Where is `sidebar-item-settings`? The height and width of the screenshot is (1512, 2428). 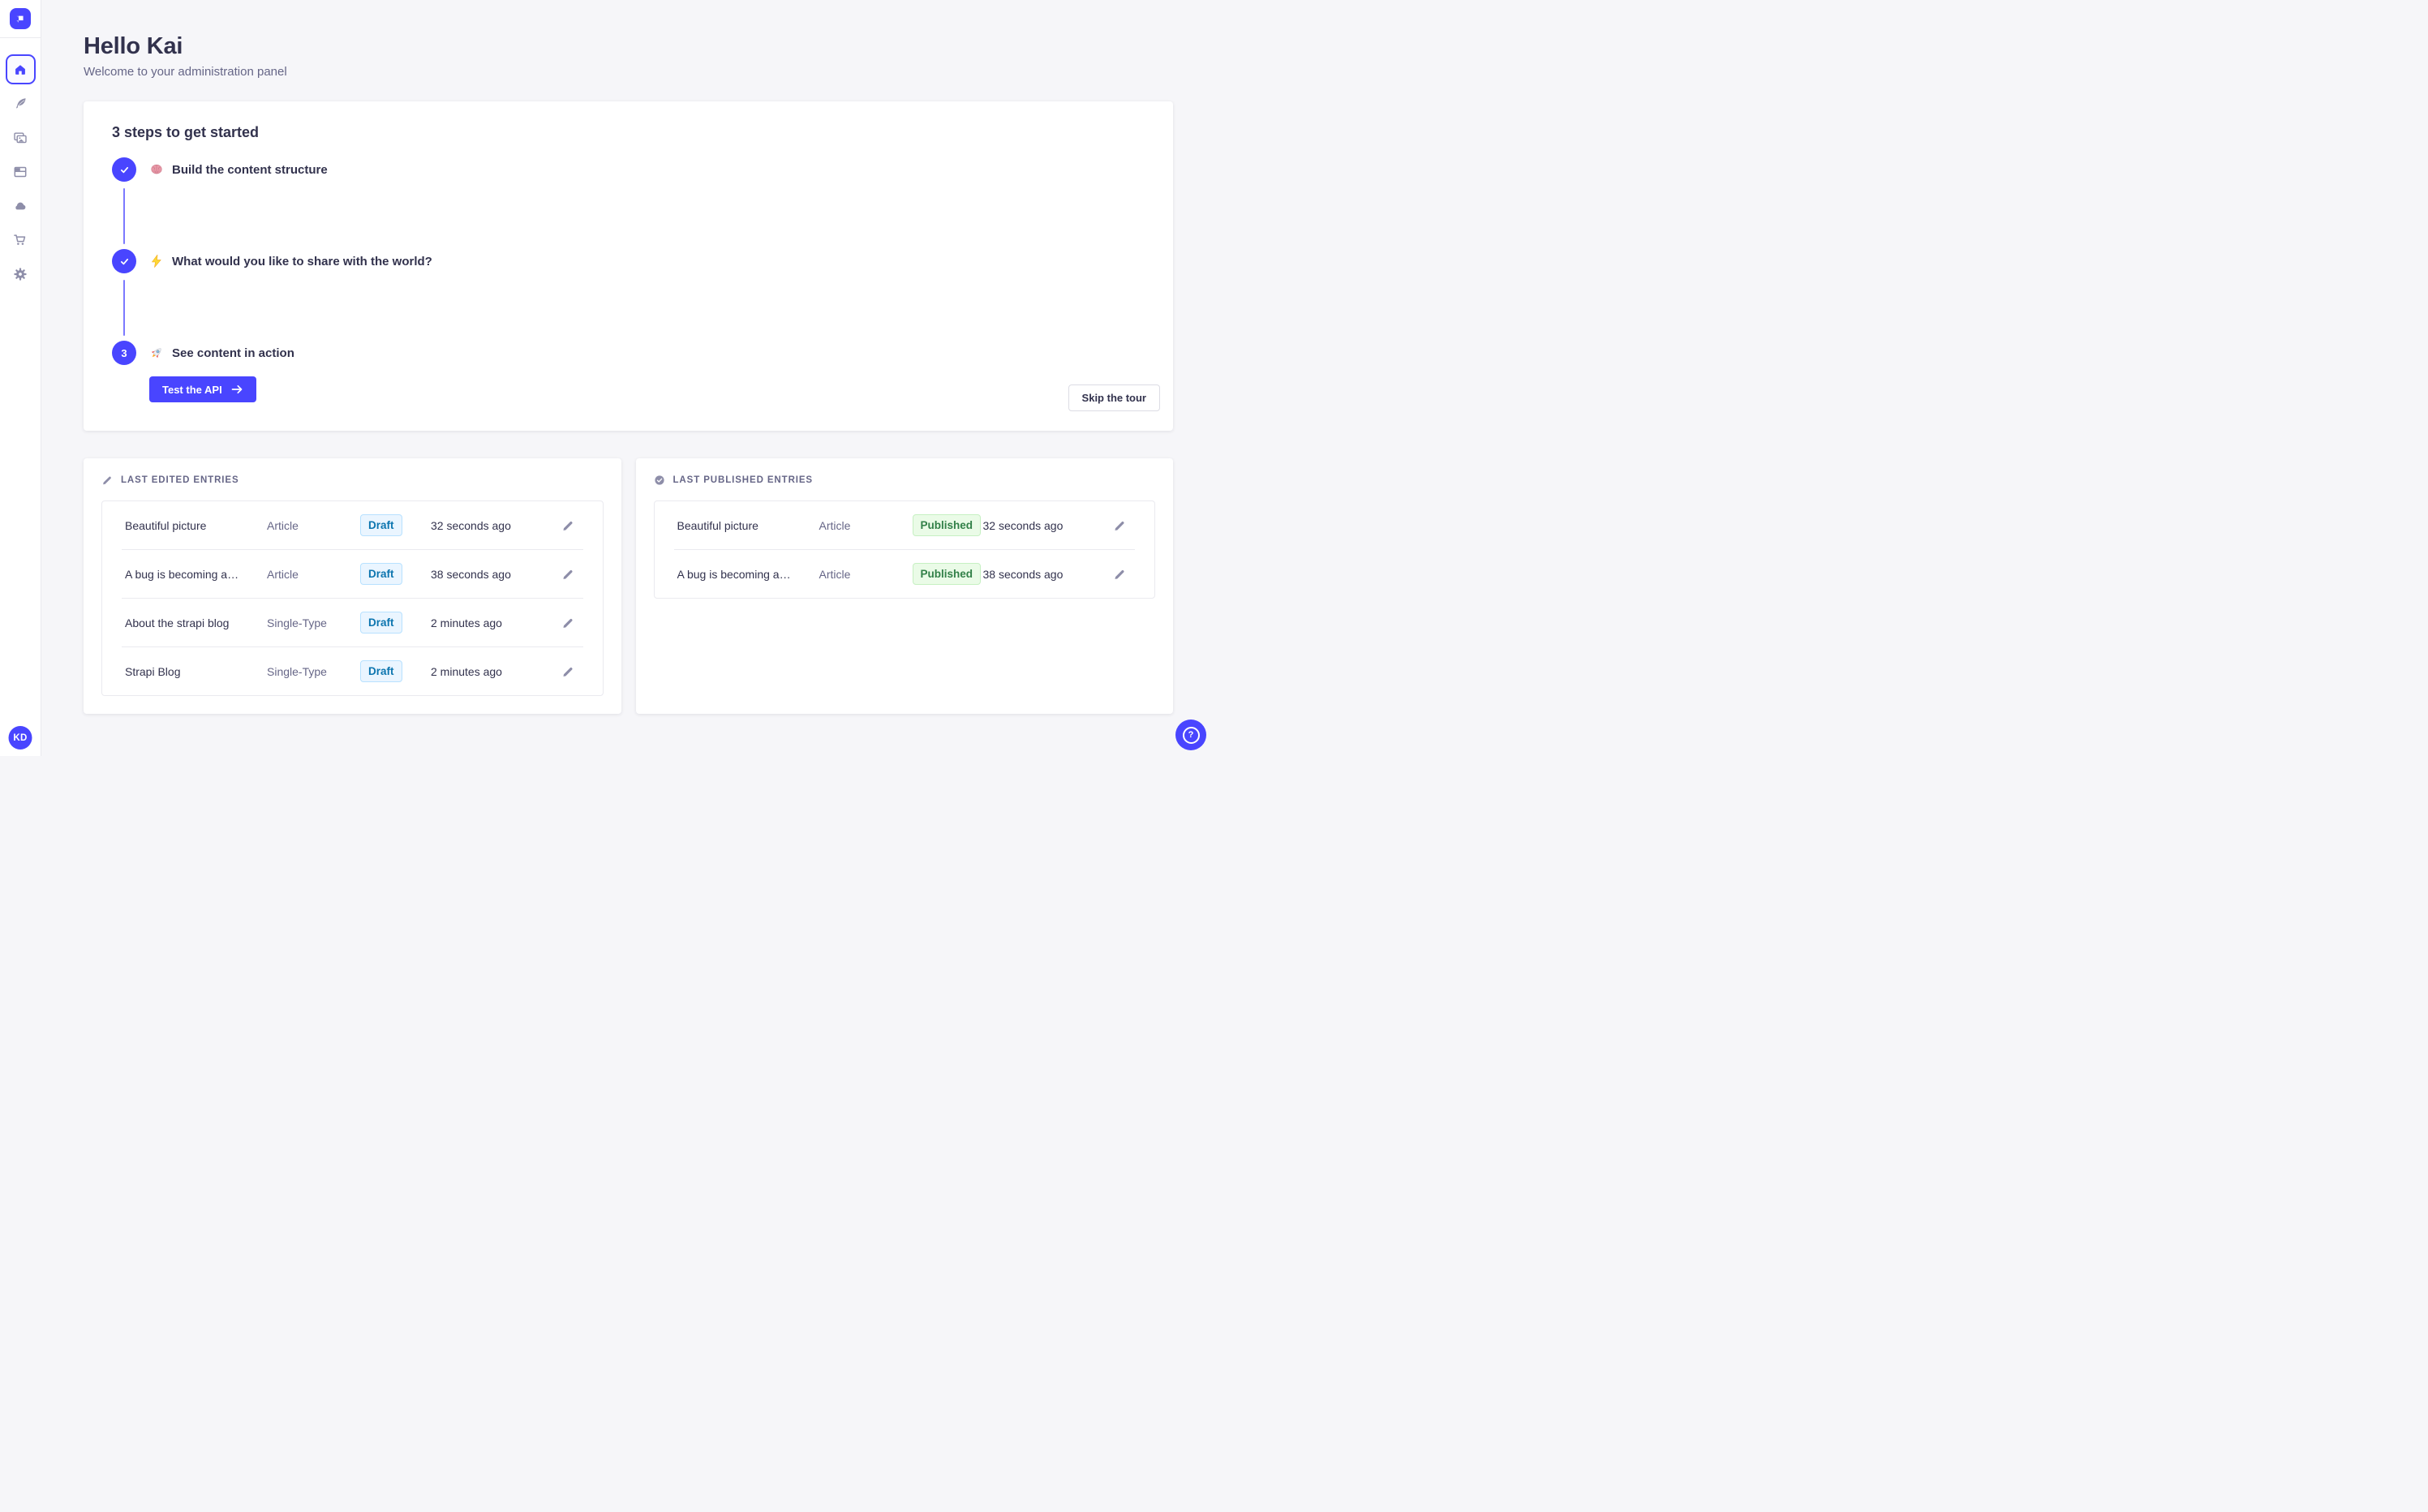 sidebar-item-settings is located at coordinates (21, 274).